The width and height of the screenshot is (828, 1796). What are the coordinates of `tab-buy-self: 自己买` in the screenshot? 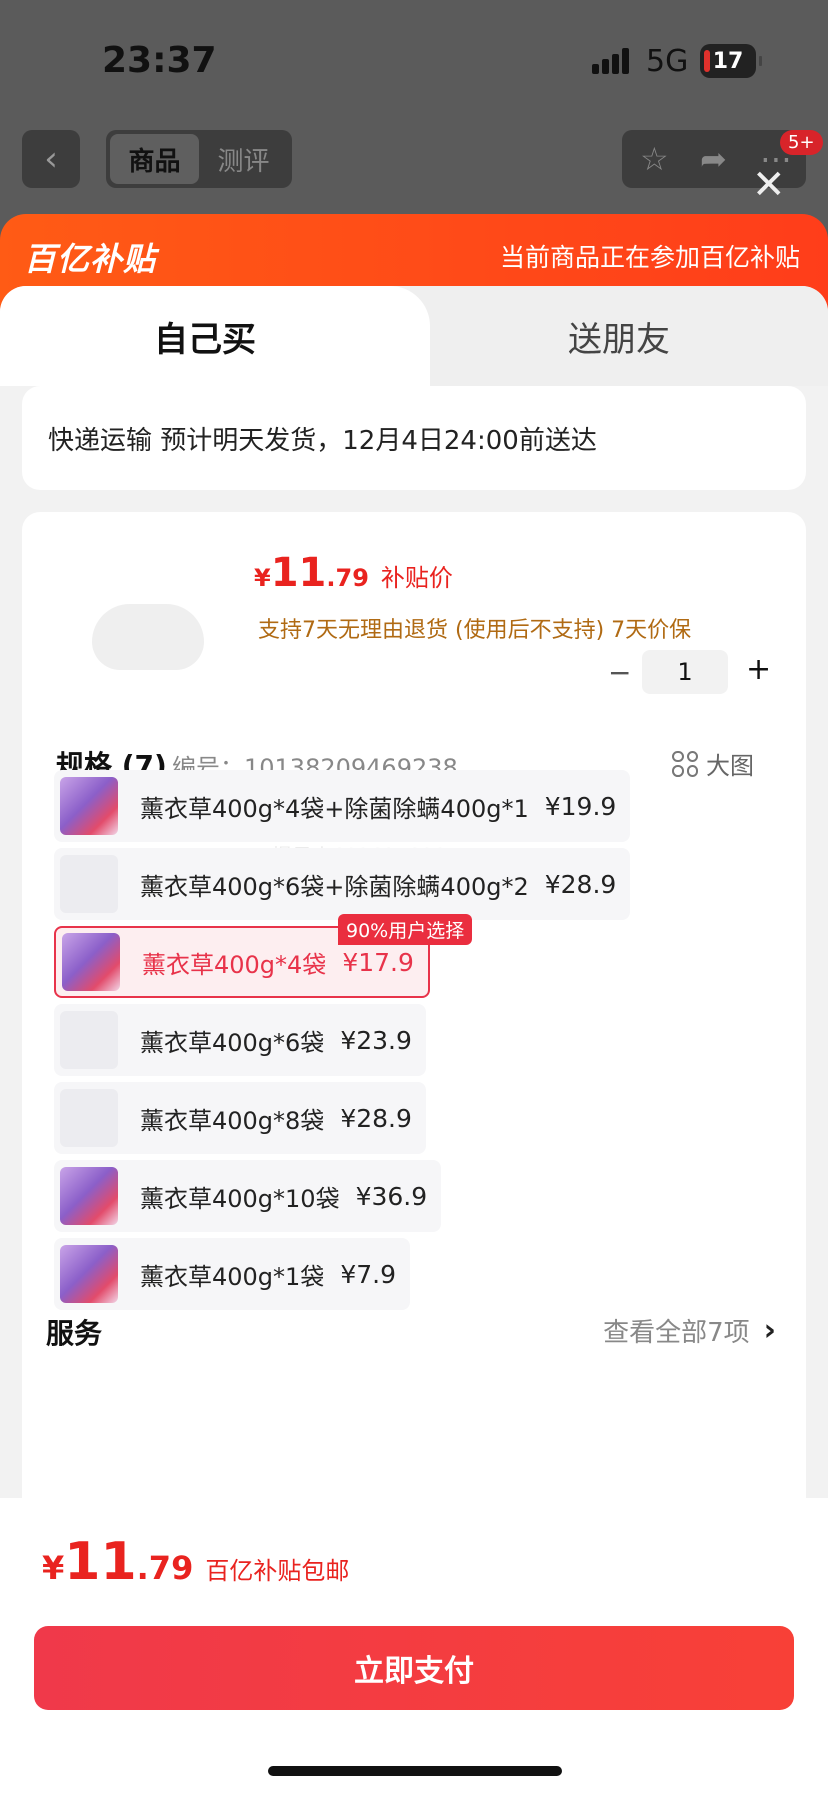 It's located at (215, 336).